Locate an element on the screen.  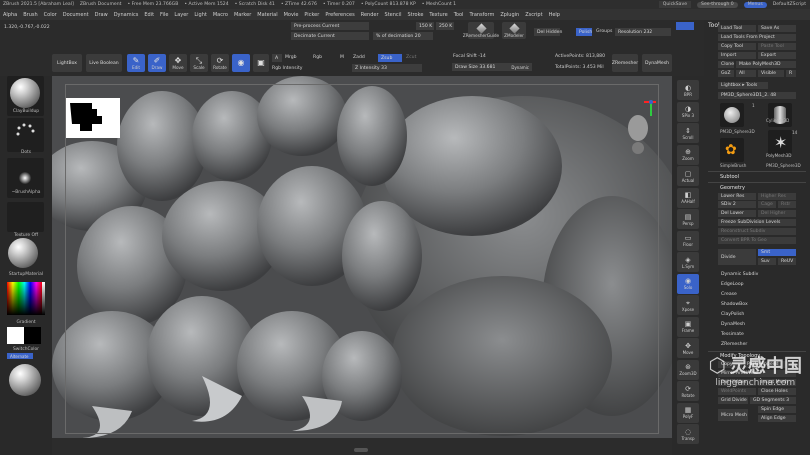
spin-edge-button: Spin Edge is located at coordinates (777, 409).